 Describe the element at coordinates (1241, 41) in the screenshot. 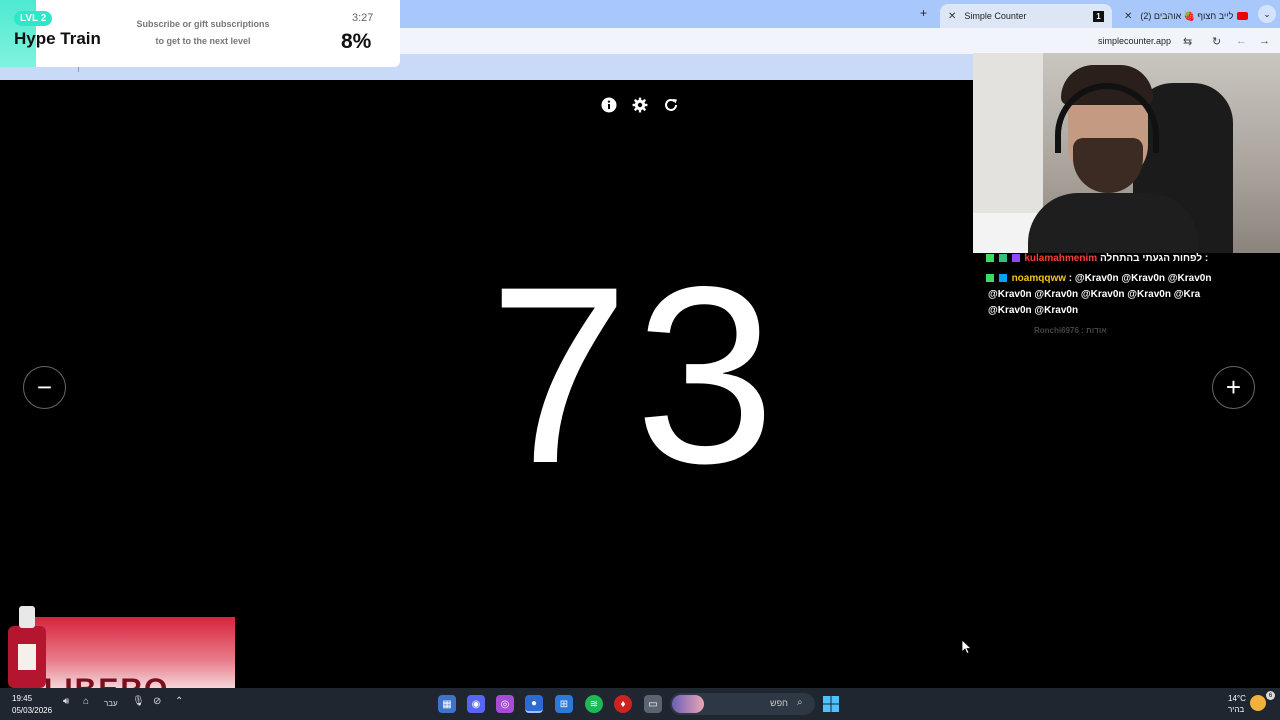

I see `forward-icon: ←` at that location.